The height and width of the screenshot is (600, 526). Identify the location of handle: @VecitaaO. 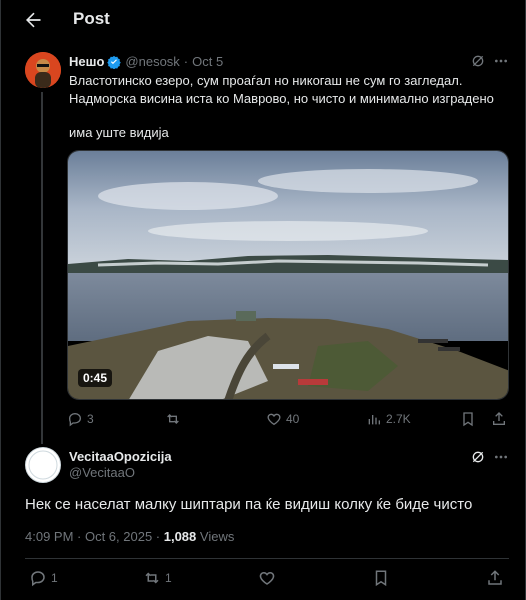
(102, 472).